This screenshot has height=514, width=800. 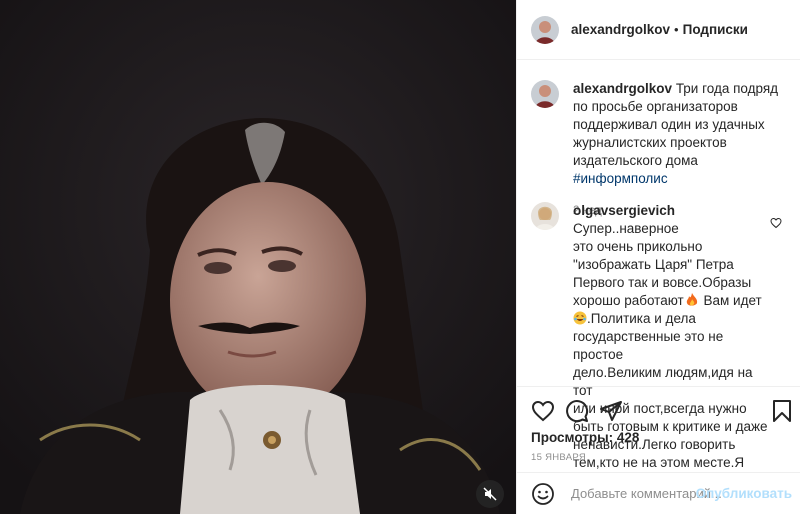 I want to click on views-count: Просмотры: 428, so click(x=585, y=437).